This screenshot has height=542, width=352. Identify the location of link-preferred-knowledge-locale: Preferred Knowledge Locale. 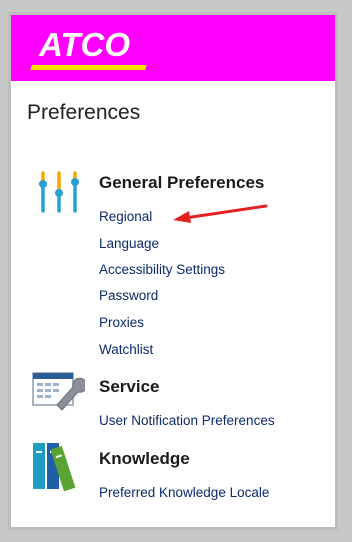
(184, 492).